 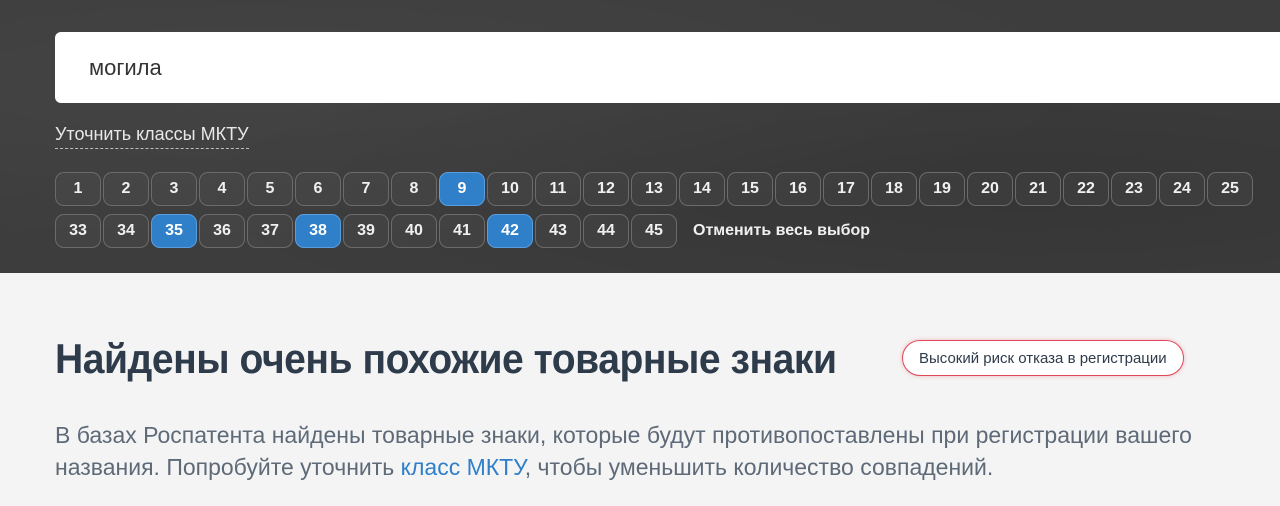 What do you see at coordinates (654, 231) in the screenshot?
I see `class-button-45: 45` at bounding box center [654, 231].